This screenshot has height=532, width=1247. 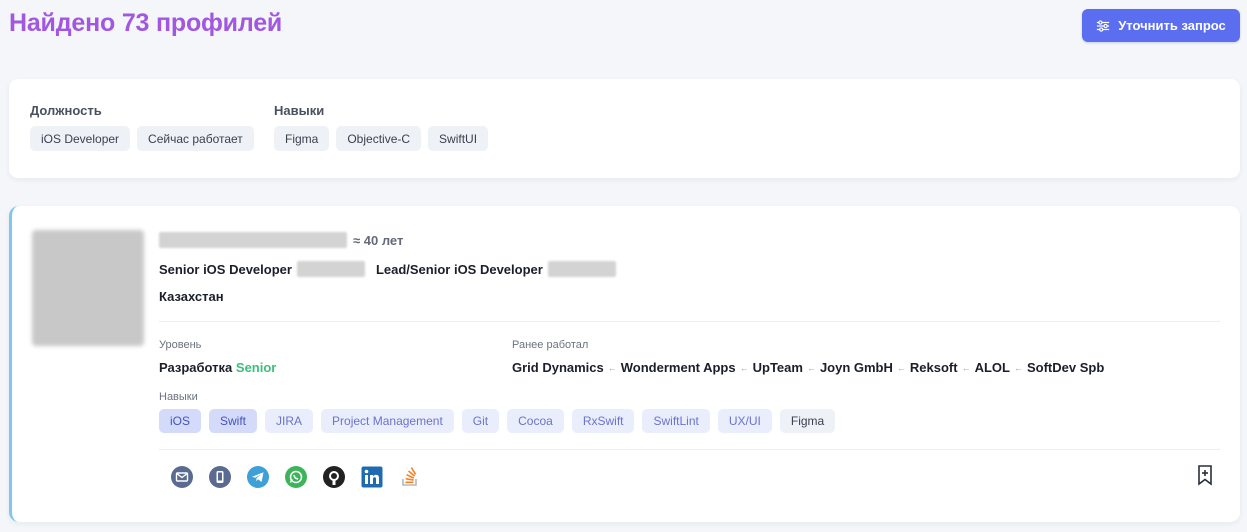 I want to click on skill-tag: Figma, so click(x=807, y=421).